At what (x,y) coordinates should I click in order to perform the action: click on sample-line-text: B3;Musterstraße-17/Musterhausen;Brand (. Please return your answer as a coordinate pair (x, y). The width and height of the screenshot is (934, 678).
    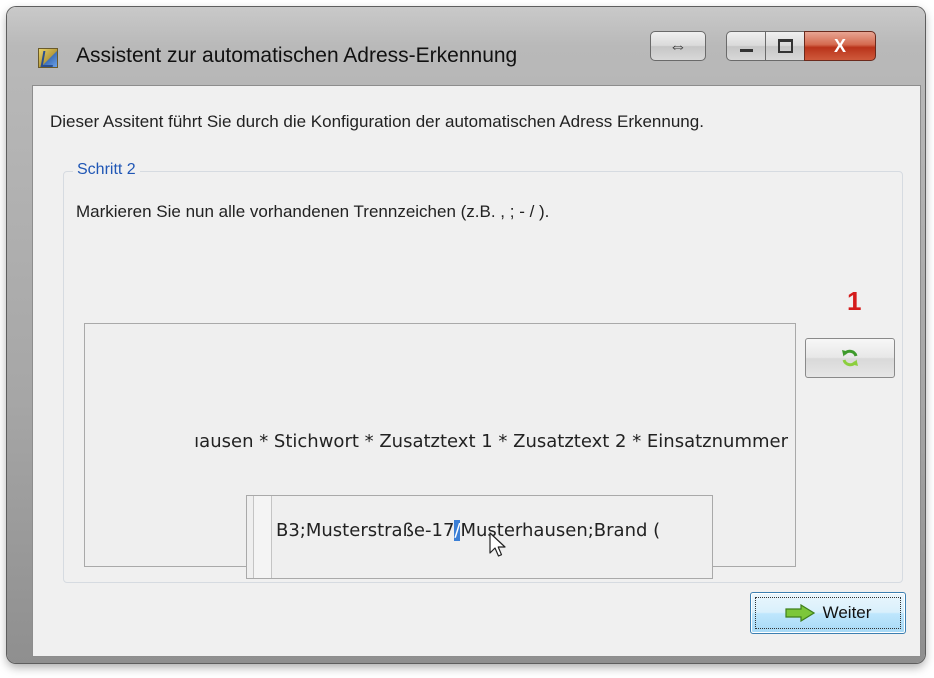
    Looking at the image, I should click on (468, 530).